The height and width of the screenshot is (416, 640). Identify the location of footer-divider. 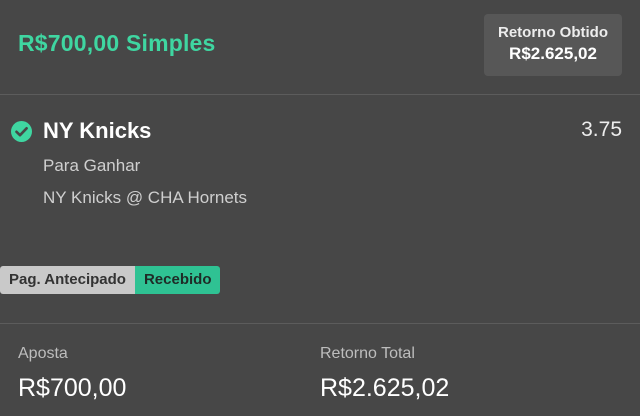
(320, 323).